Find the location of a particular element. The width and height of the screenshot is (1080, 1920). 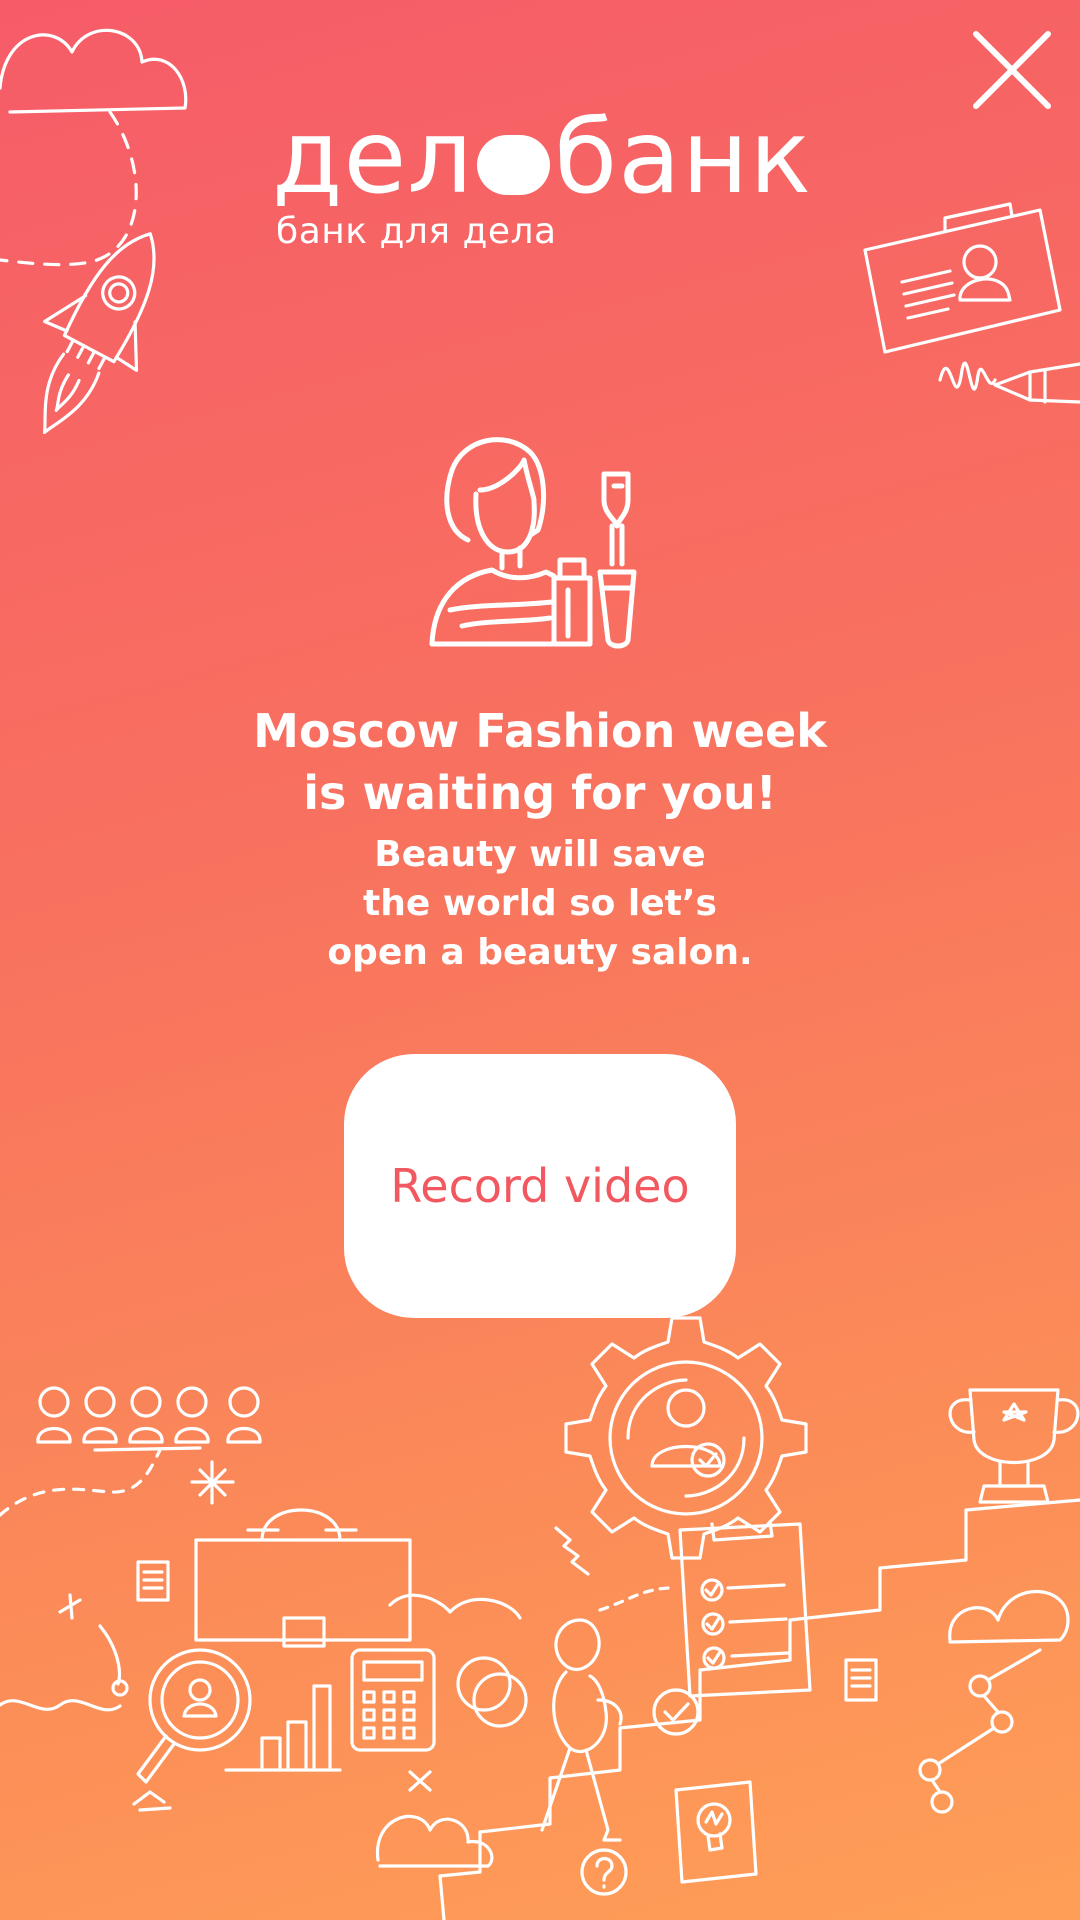

woman-figure-icon is located at coordinates (581, 1730).